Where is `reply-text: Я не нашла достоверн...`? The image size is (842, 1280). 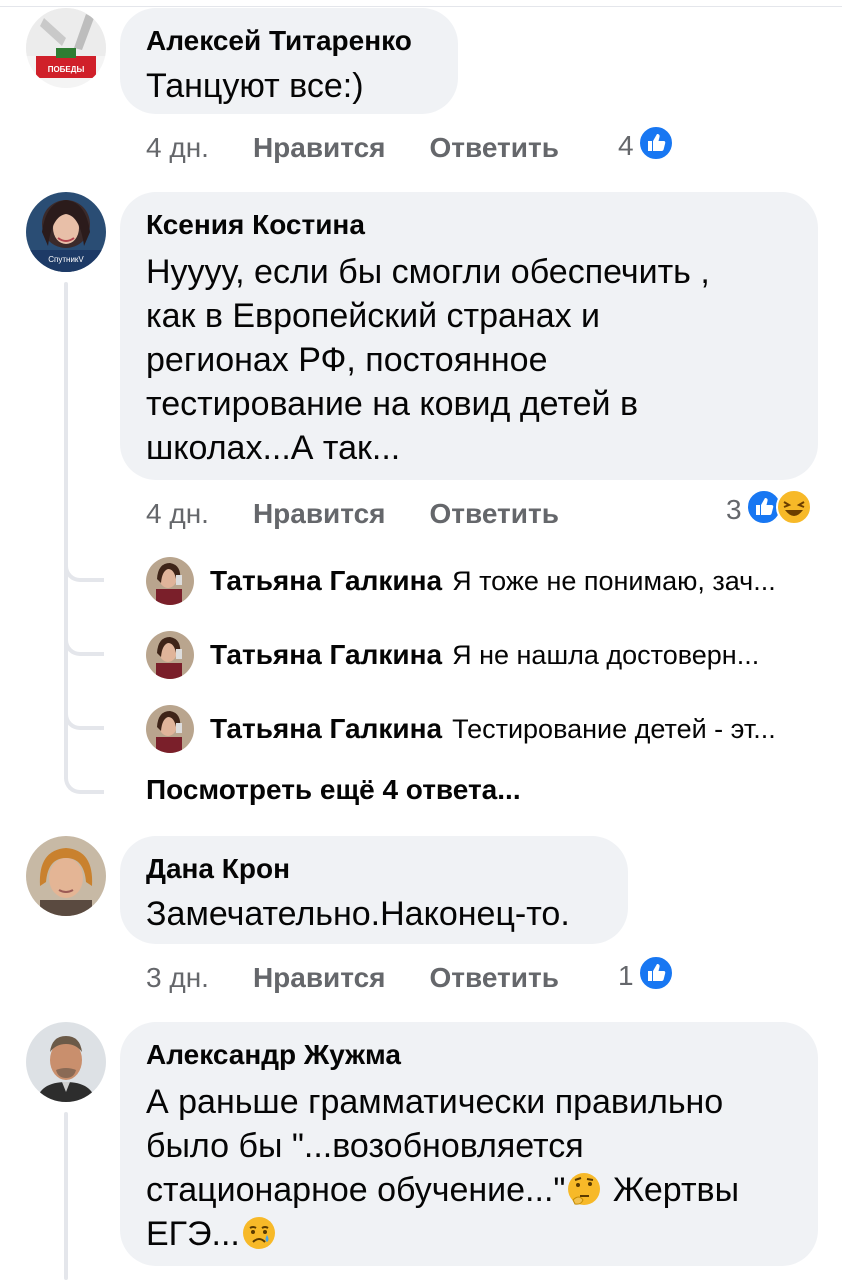 reply-text: Я не нашла достоверн... is located at coordinates (606, 654).